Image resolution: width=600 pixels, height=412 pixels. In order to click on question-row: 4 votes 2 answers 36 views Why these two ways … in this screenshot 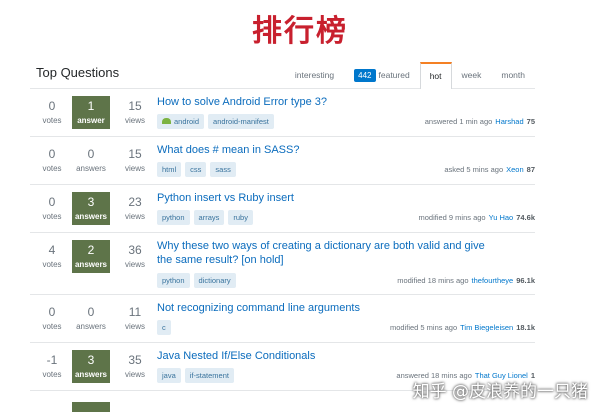, I will do `click(282, 264)`.